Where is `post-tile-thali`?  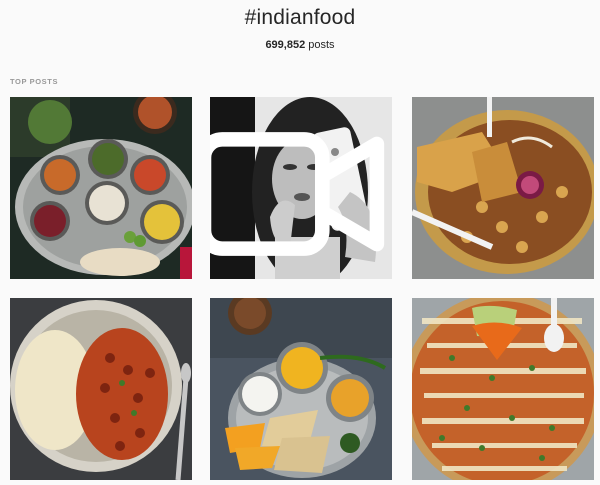 post-tile-thali is located at coordinates (101, 188).